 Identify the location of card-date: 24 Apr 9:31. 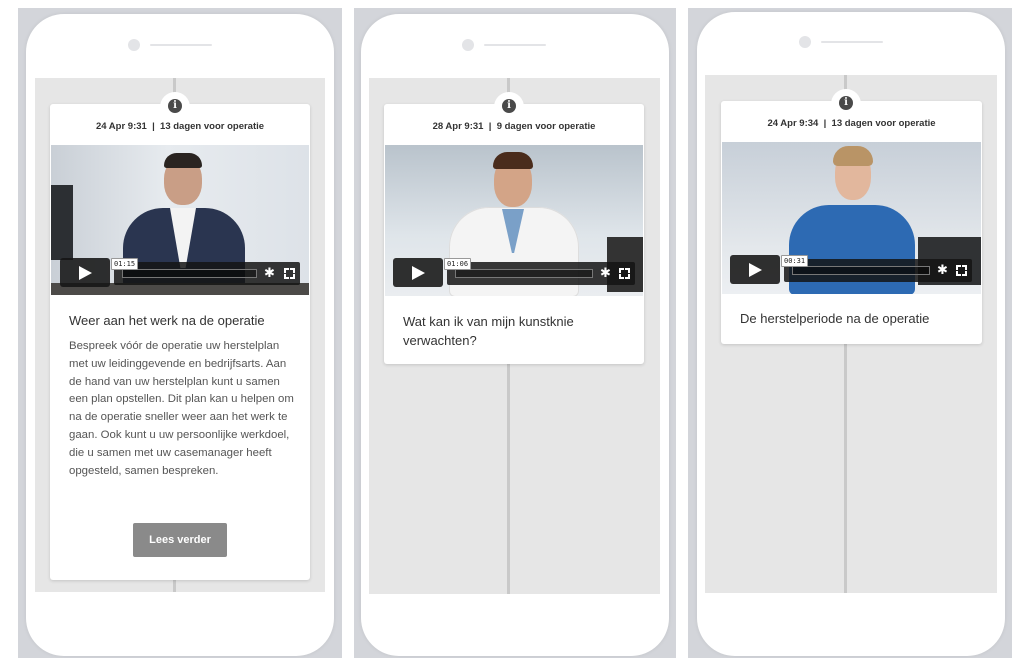
(121, 126).